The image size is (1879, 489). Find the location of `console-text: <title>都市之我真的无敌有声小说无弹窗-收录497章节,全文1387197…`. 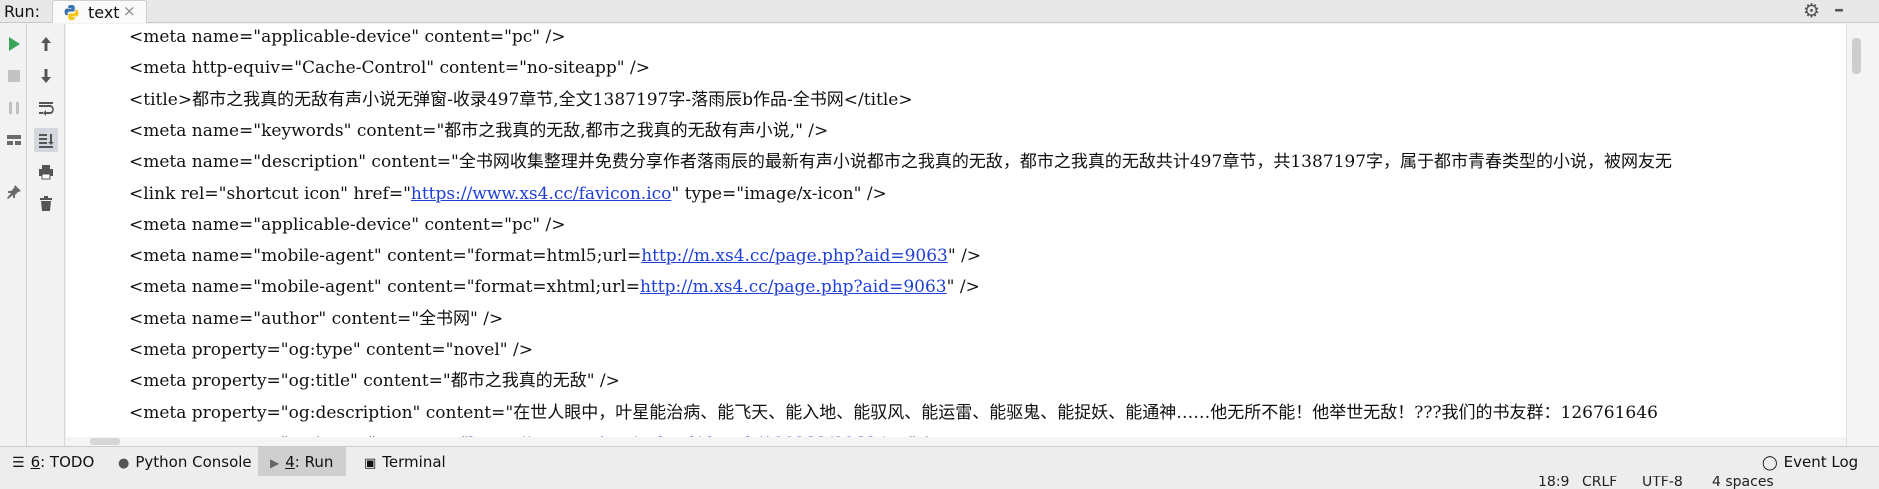

console-text: <title>都市之我真的无敌有声小说无弹窗-收录497章节,全文1387197… is located at coordinates (521, 99).